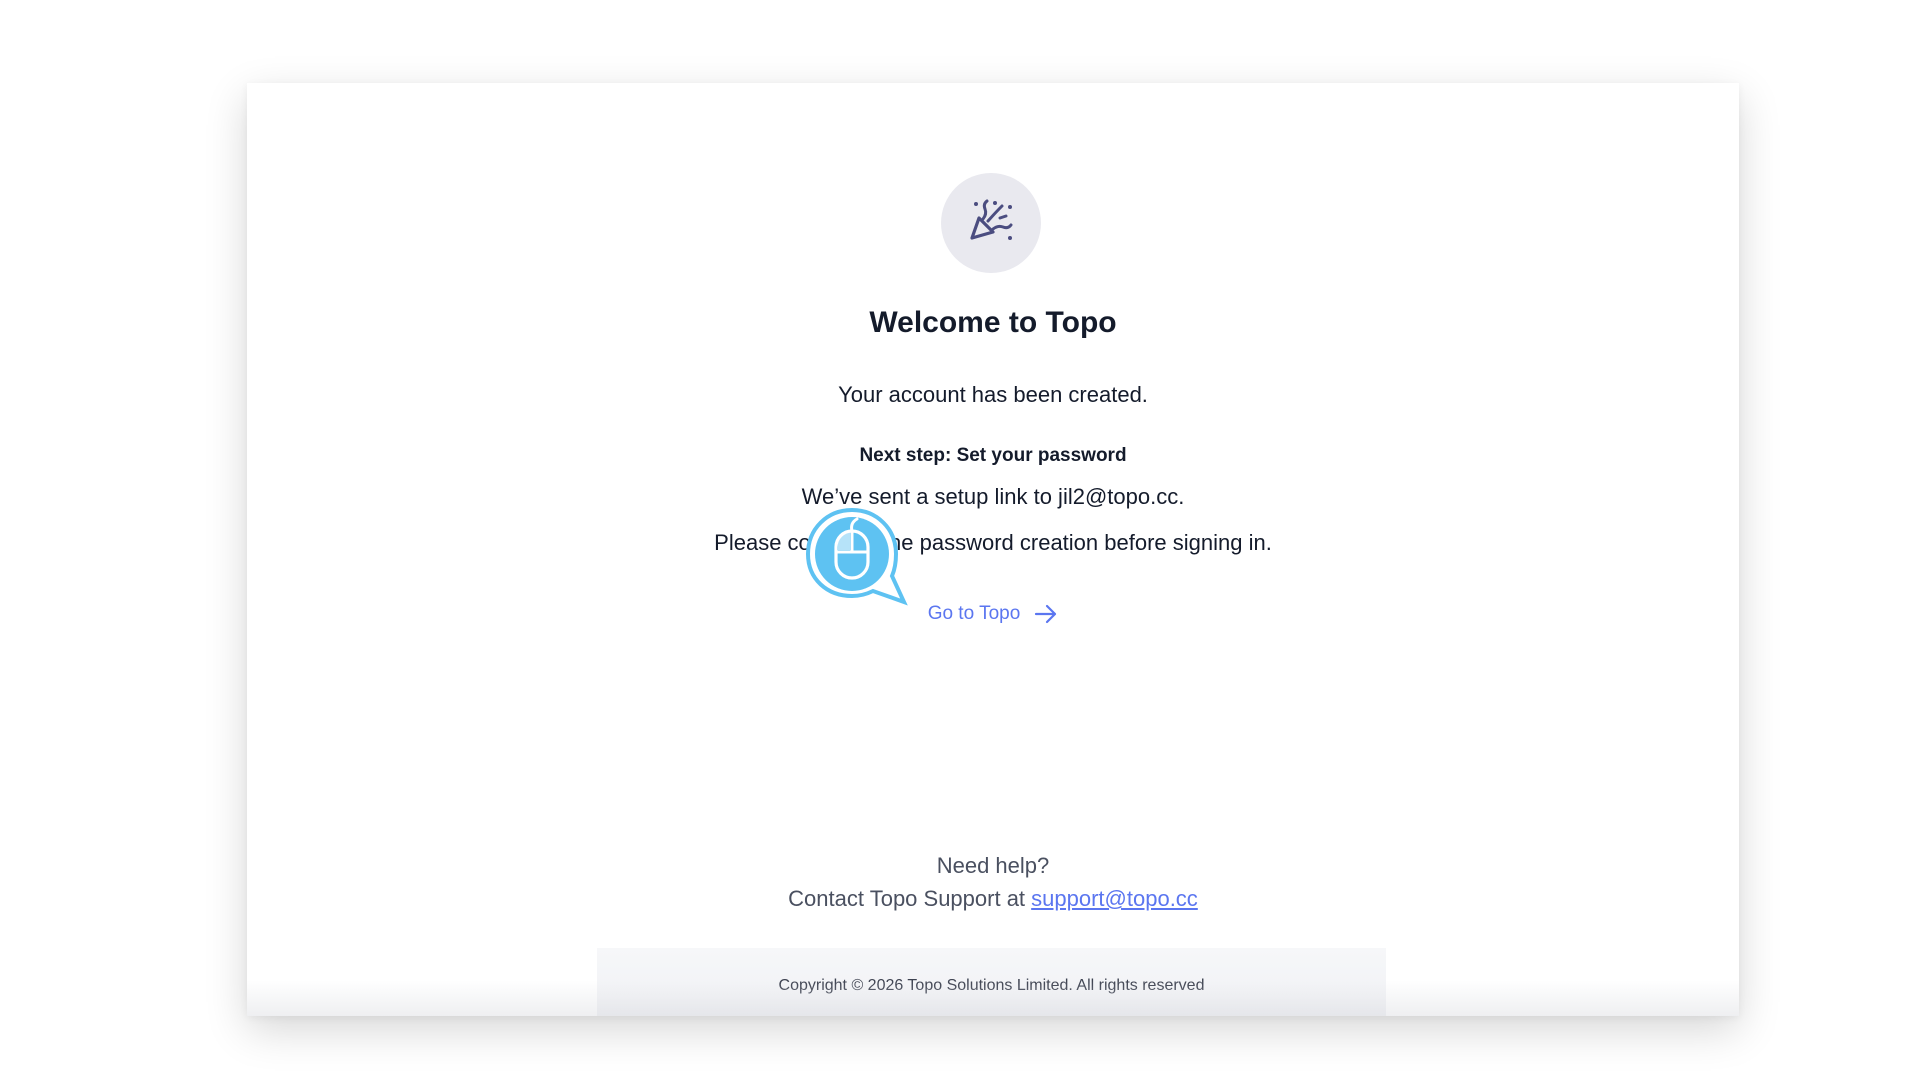 The width and height of the screenshot is (1920, 1092). Describe the element at coordinates (993, 496) in the screenshot. I see `setup-link-sent-text: We’ve sent a setup link to jil2@topo.cc.` at that location.